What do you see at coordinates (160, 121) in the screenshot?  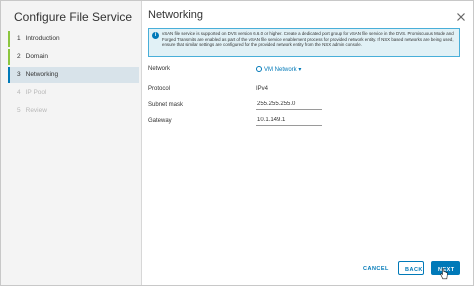 I see `gateway-label: Gateway` at bounding box center [160, 121].